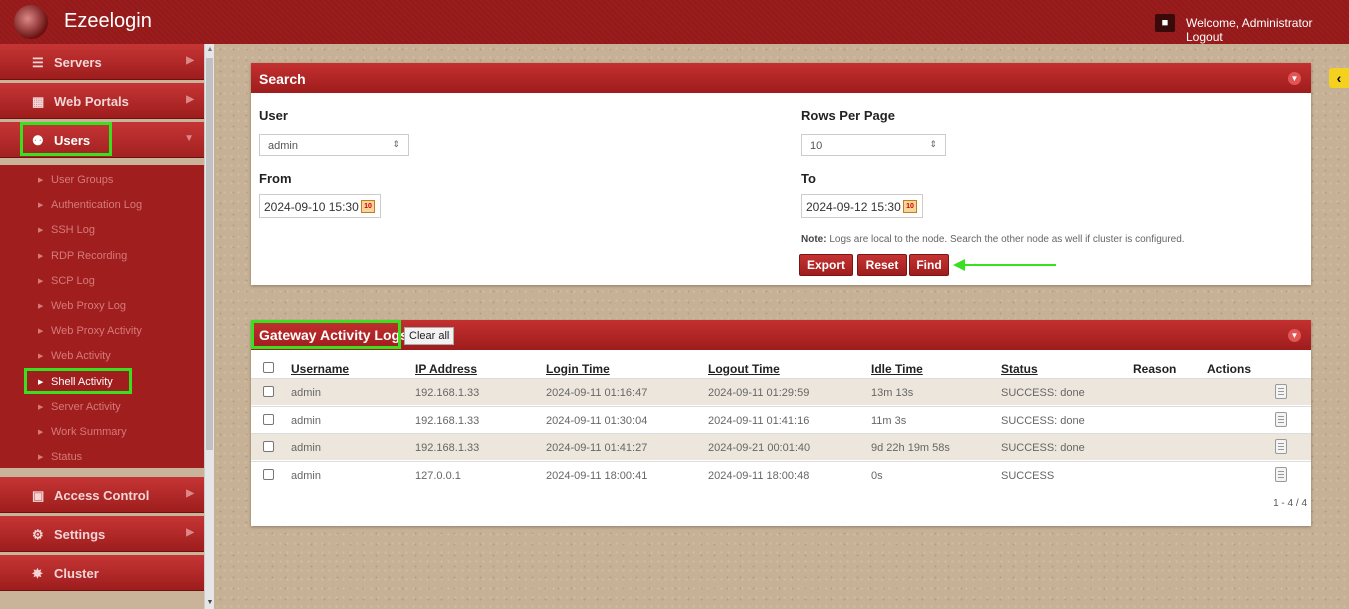 The height and width of the screenshot is (609, 1349). Describe the element at coordinates (102, 356) in the screenshot. I see `sidebar-subitem-web-activity: ▶ Web Activity` at that location.